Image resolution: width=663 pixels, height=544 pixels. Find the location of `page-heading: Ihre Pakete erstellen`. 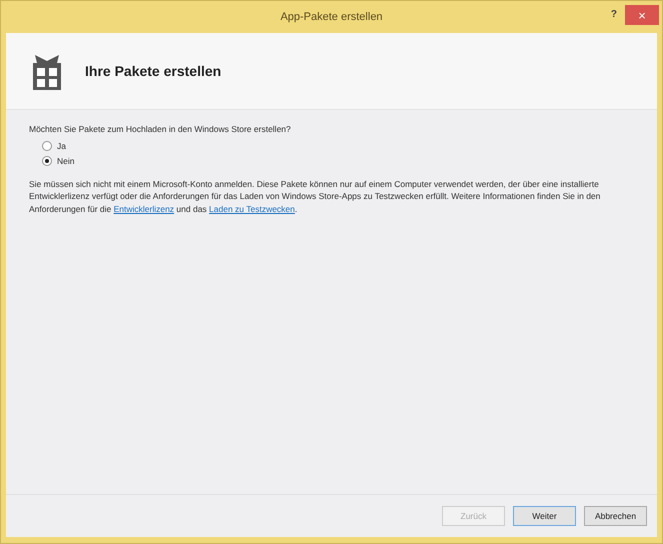

page-heading: Ihre Pakete erstellen is located at coordinates (153, 71).